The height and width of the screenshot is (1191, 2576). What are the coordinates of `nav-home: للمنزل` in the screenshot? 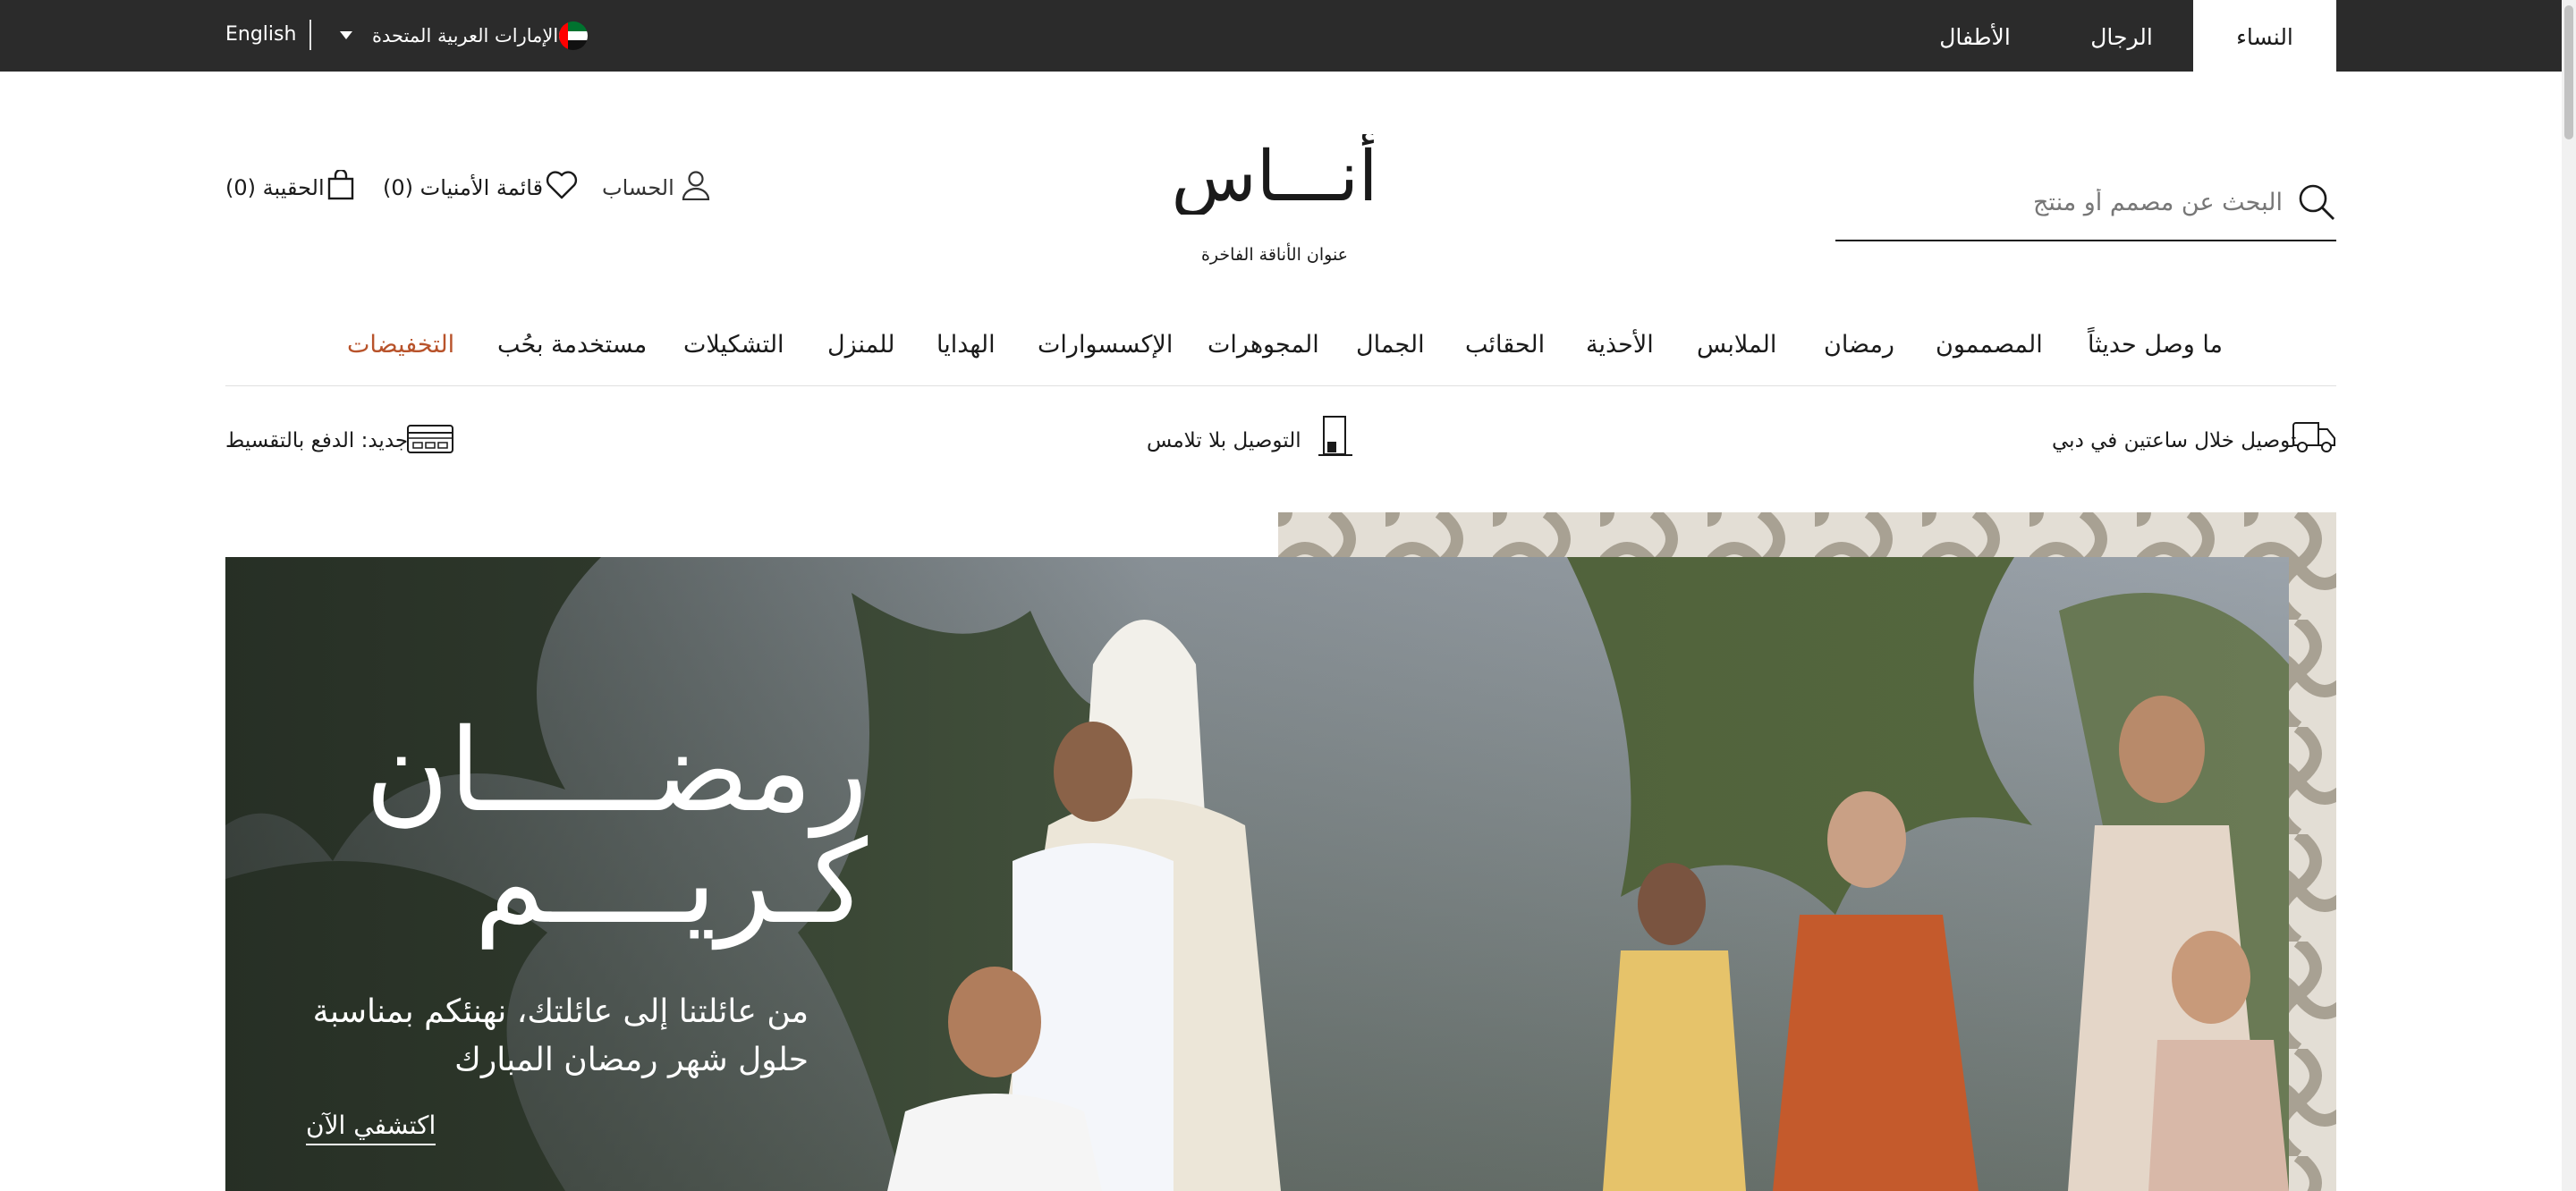 It's located at (860, 345).